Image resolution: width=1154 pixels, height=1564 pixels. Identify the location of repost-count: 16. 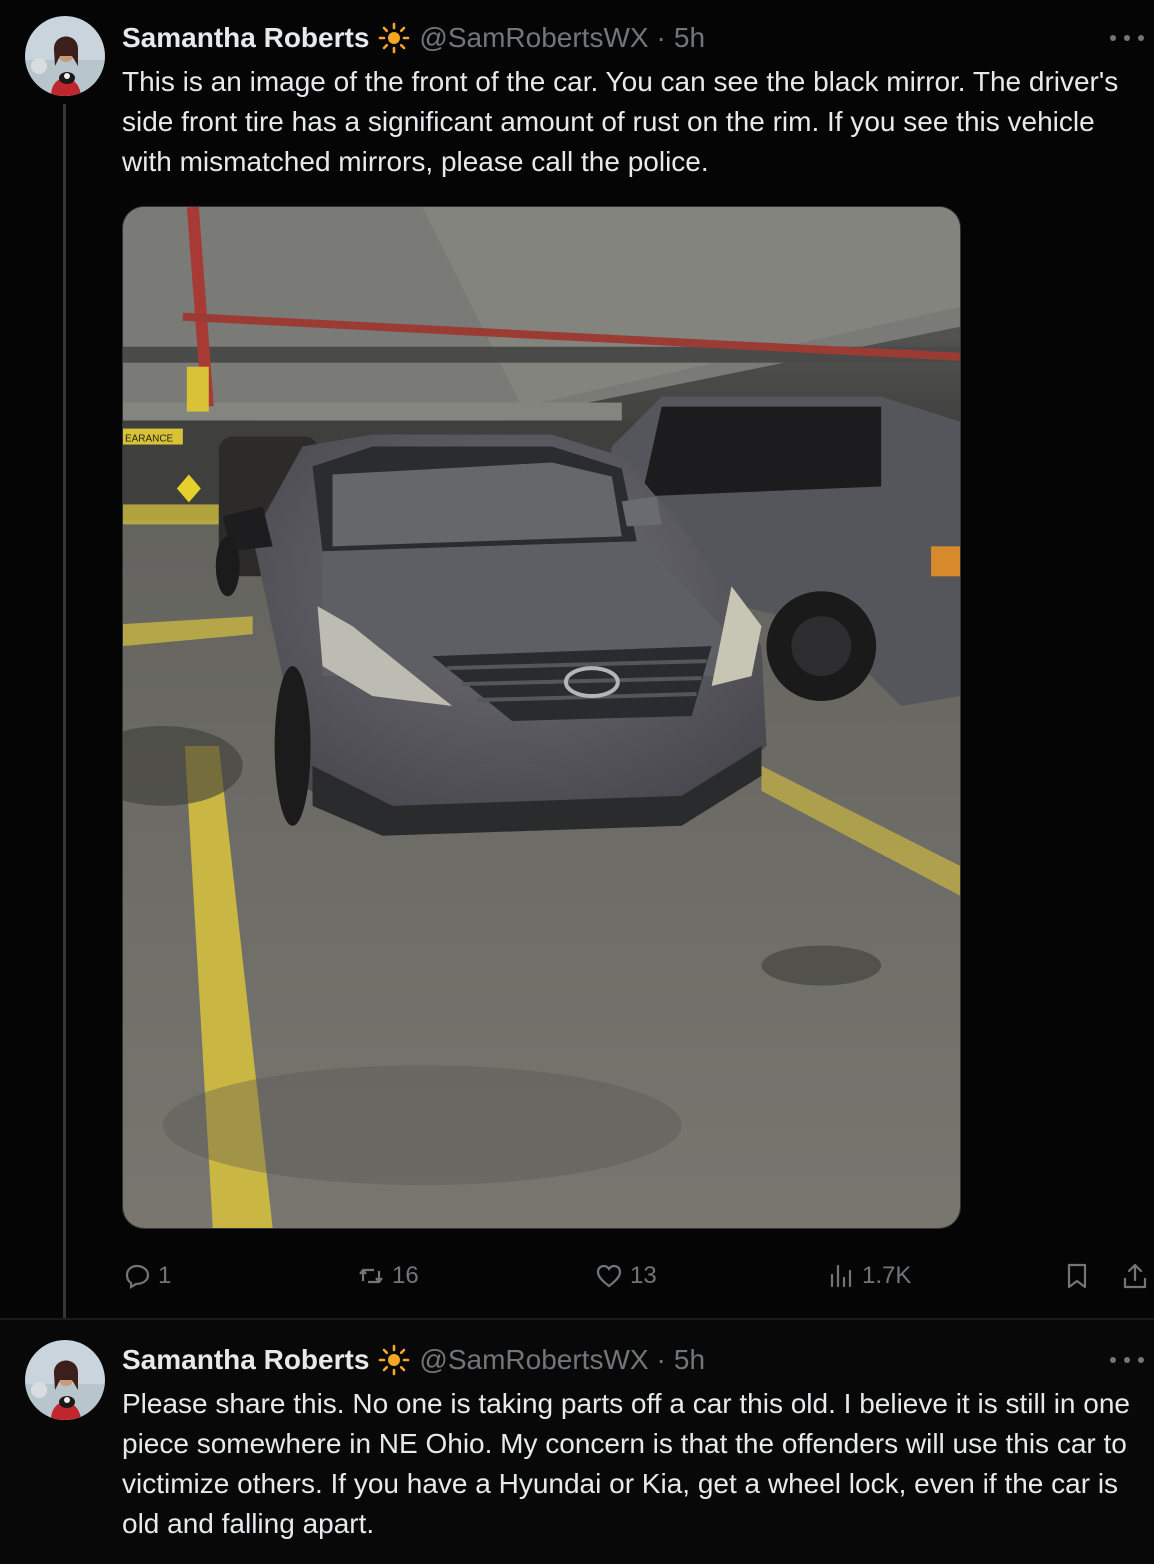
(405, 1275).